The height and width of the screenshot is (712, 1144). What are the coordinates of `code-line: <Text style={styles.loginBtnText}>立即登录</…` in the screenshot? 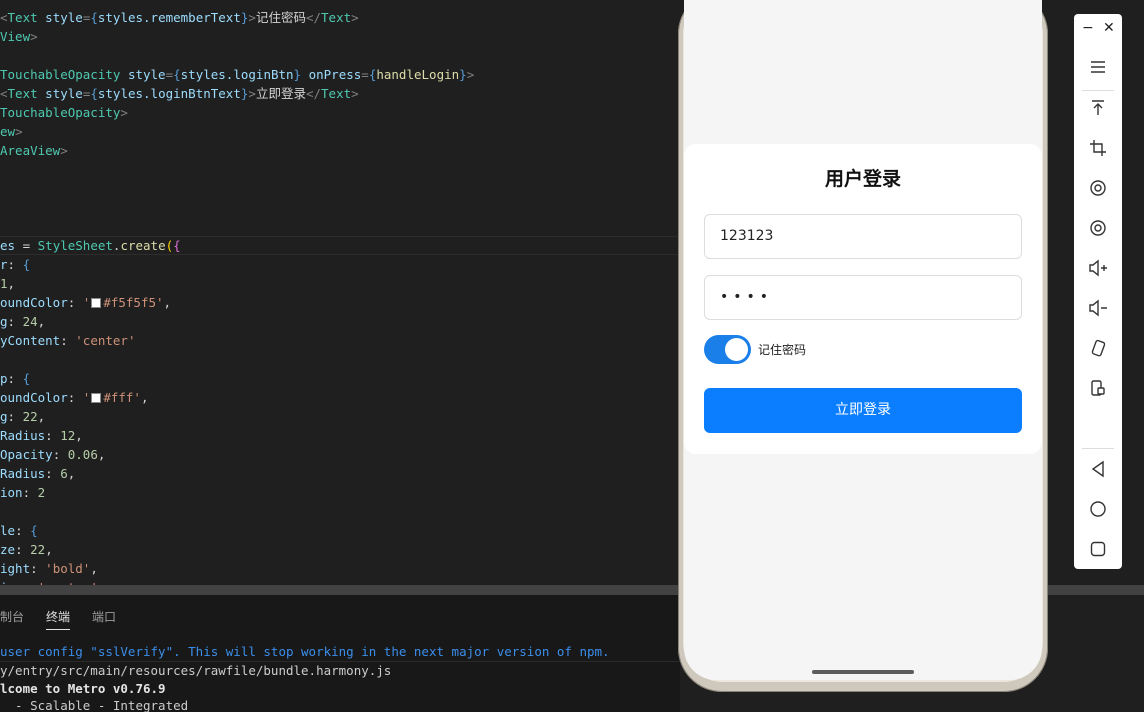 It's located at (179, 93).